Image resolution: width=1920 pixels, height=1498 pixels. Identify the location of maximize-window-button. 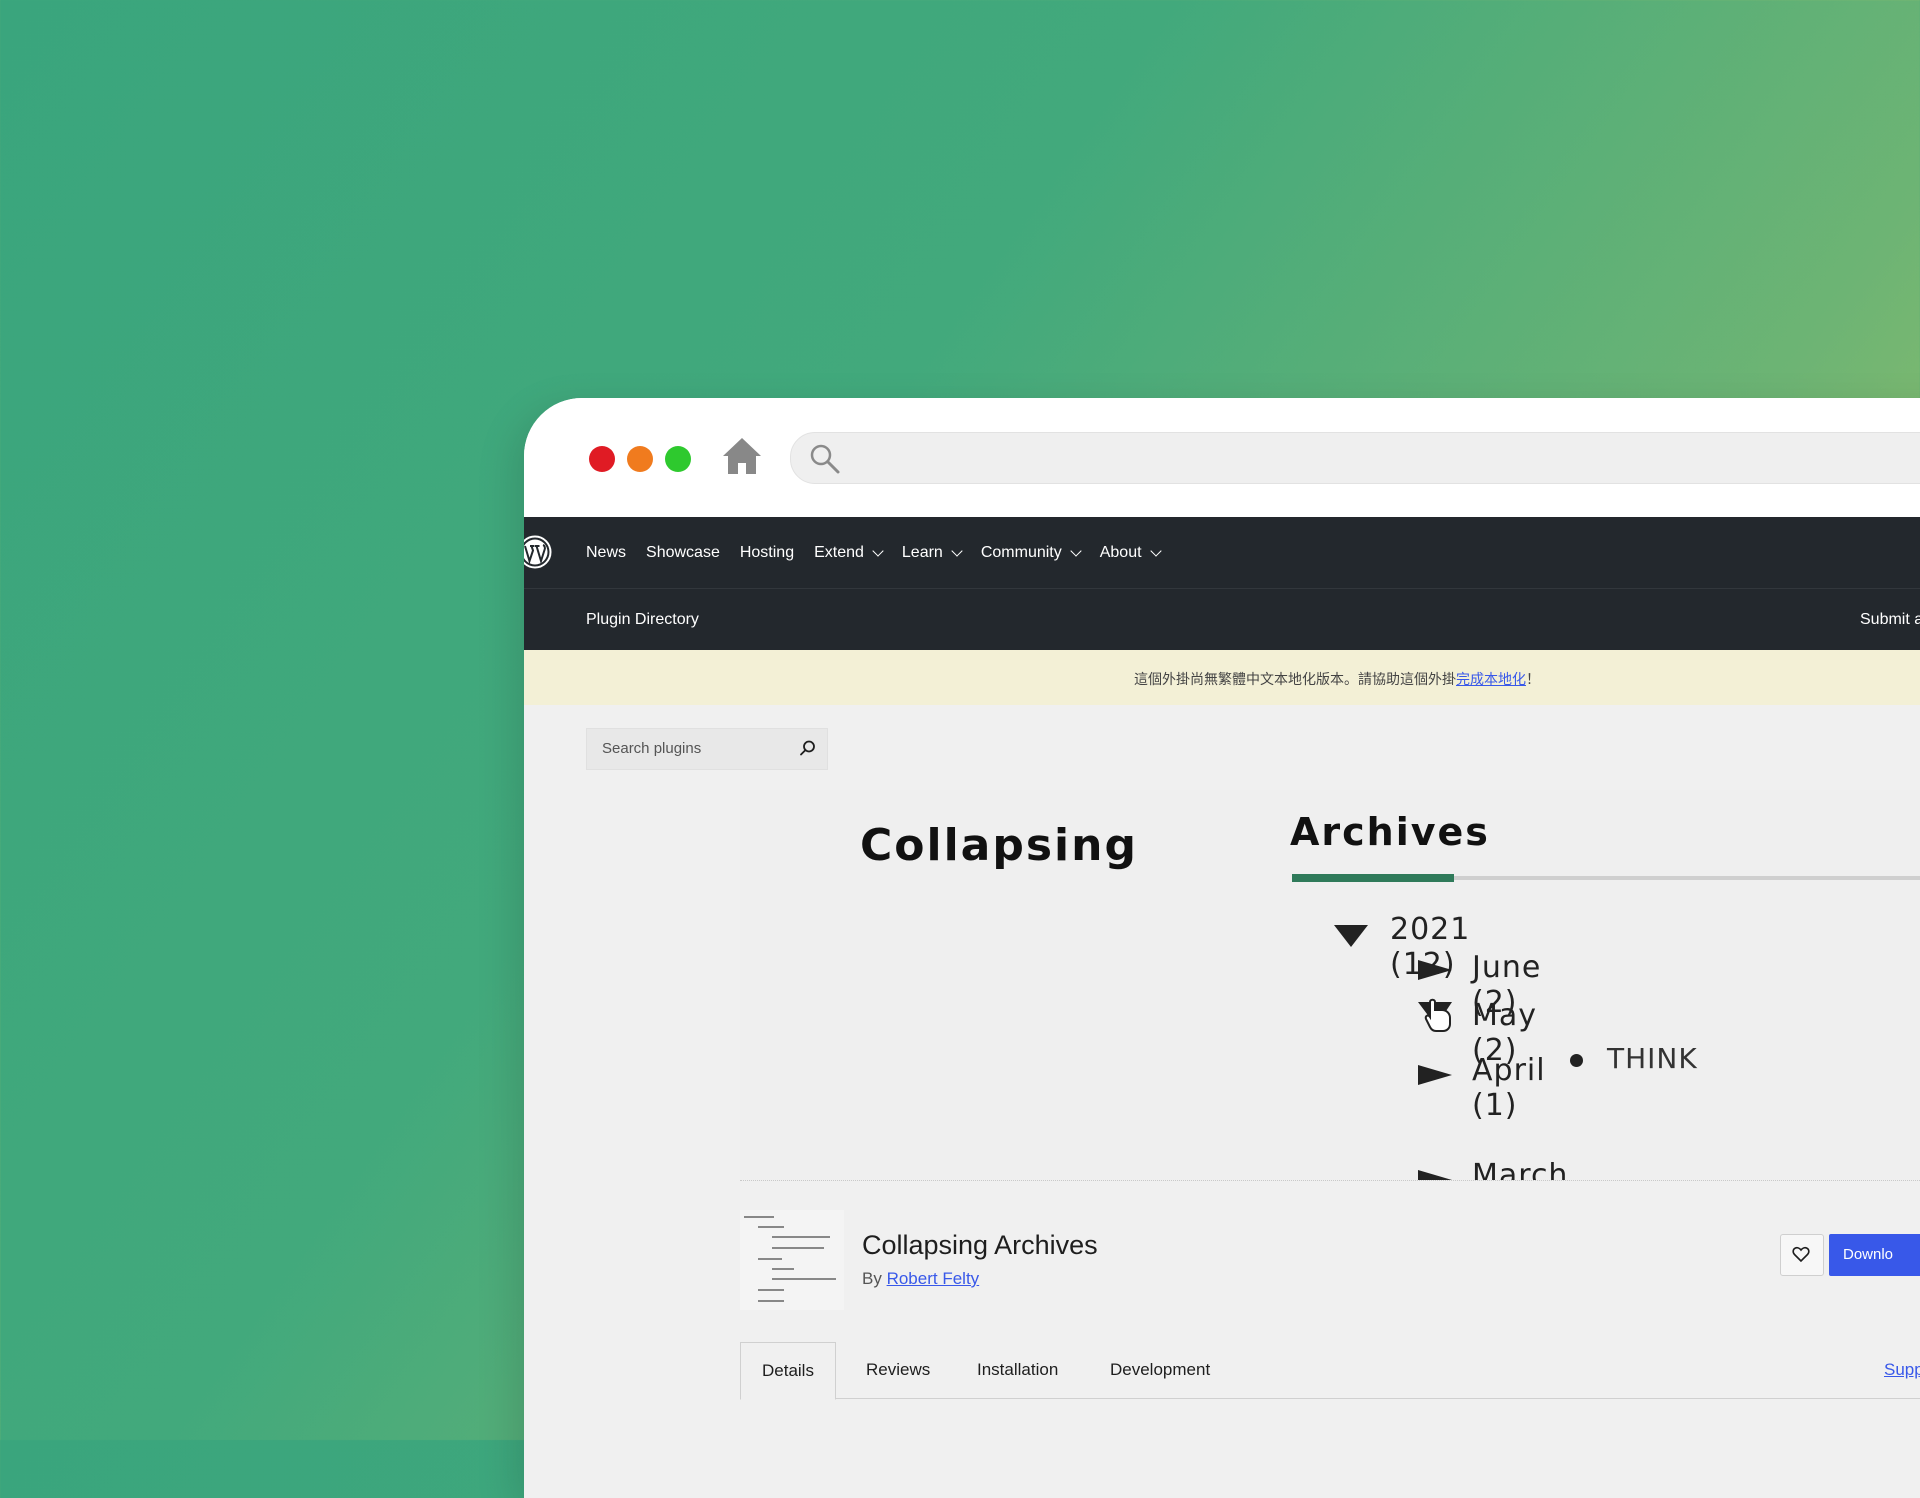
(678, 459).